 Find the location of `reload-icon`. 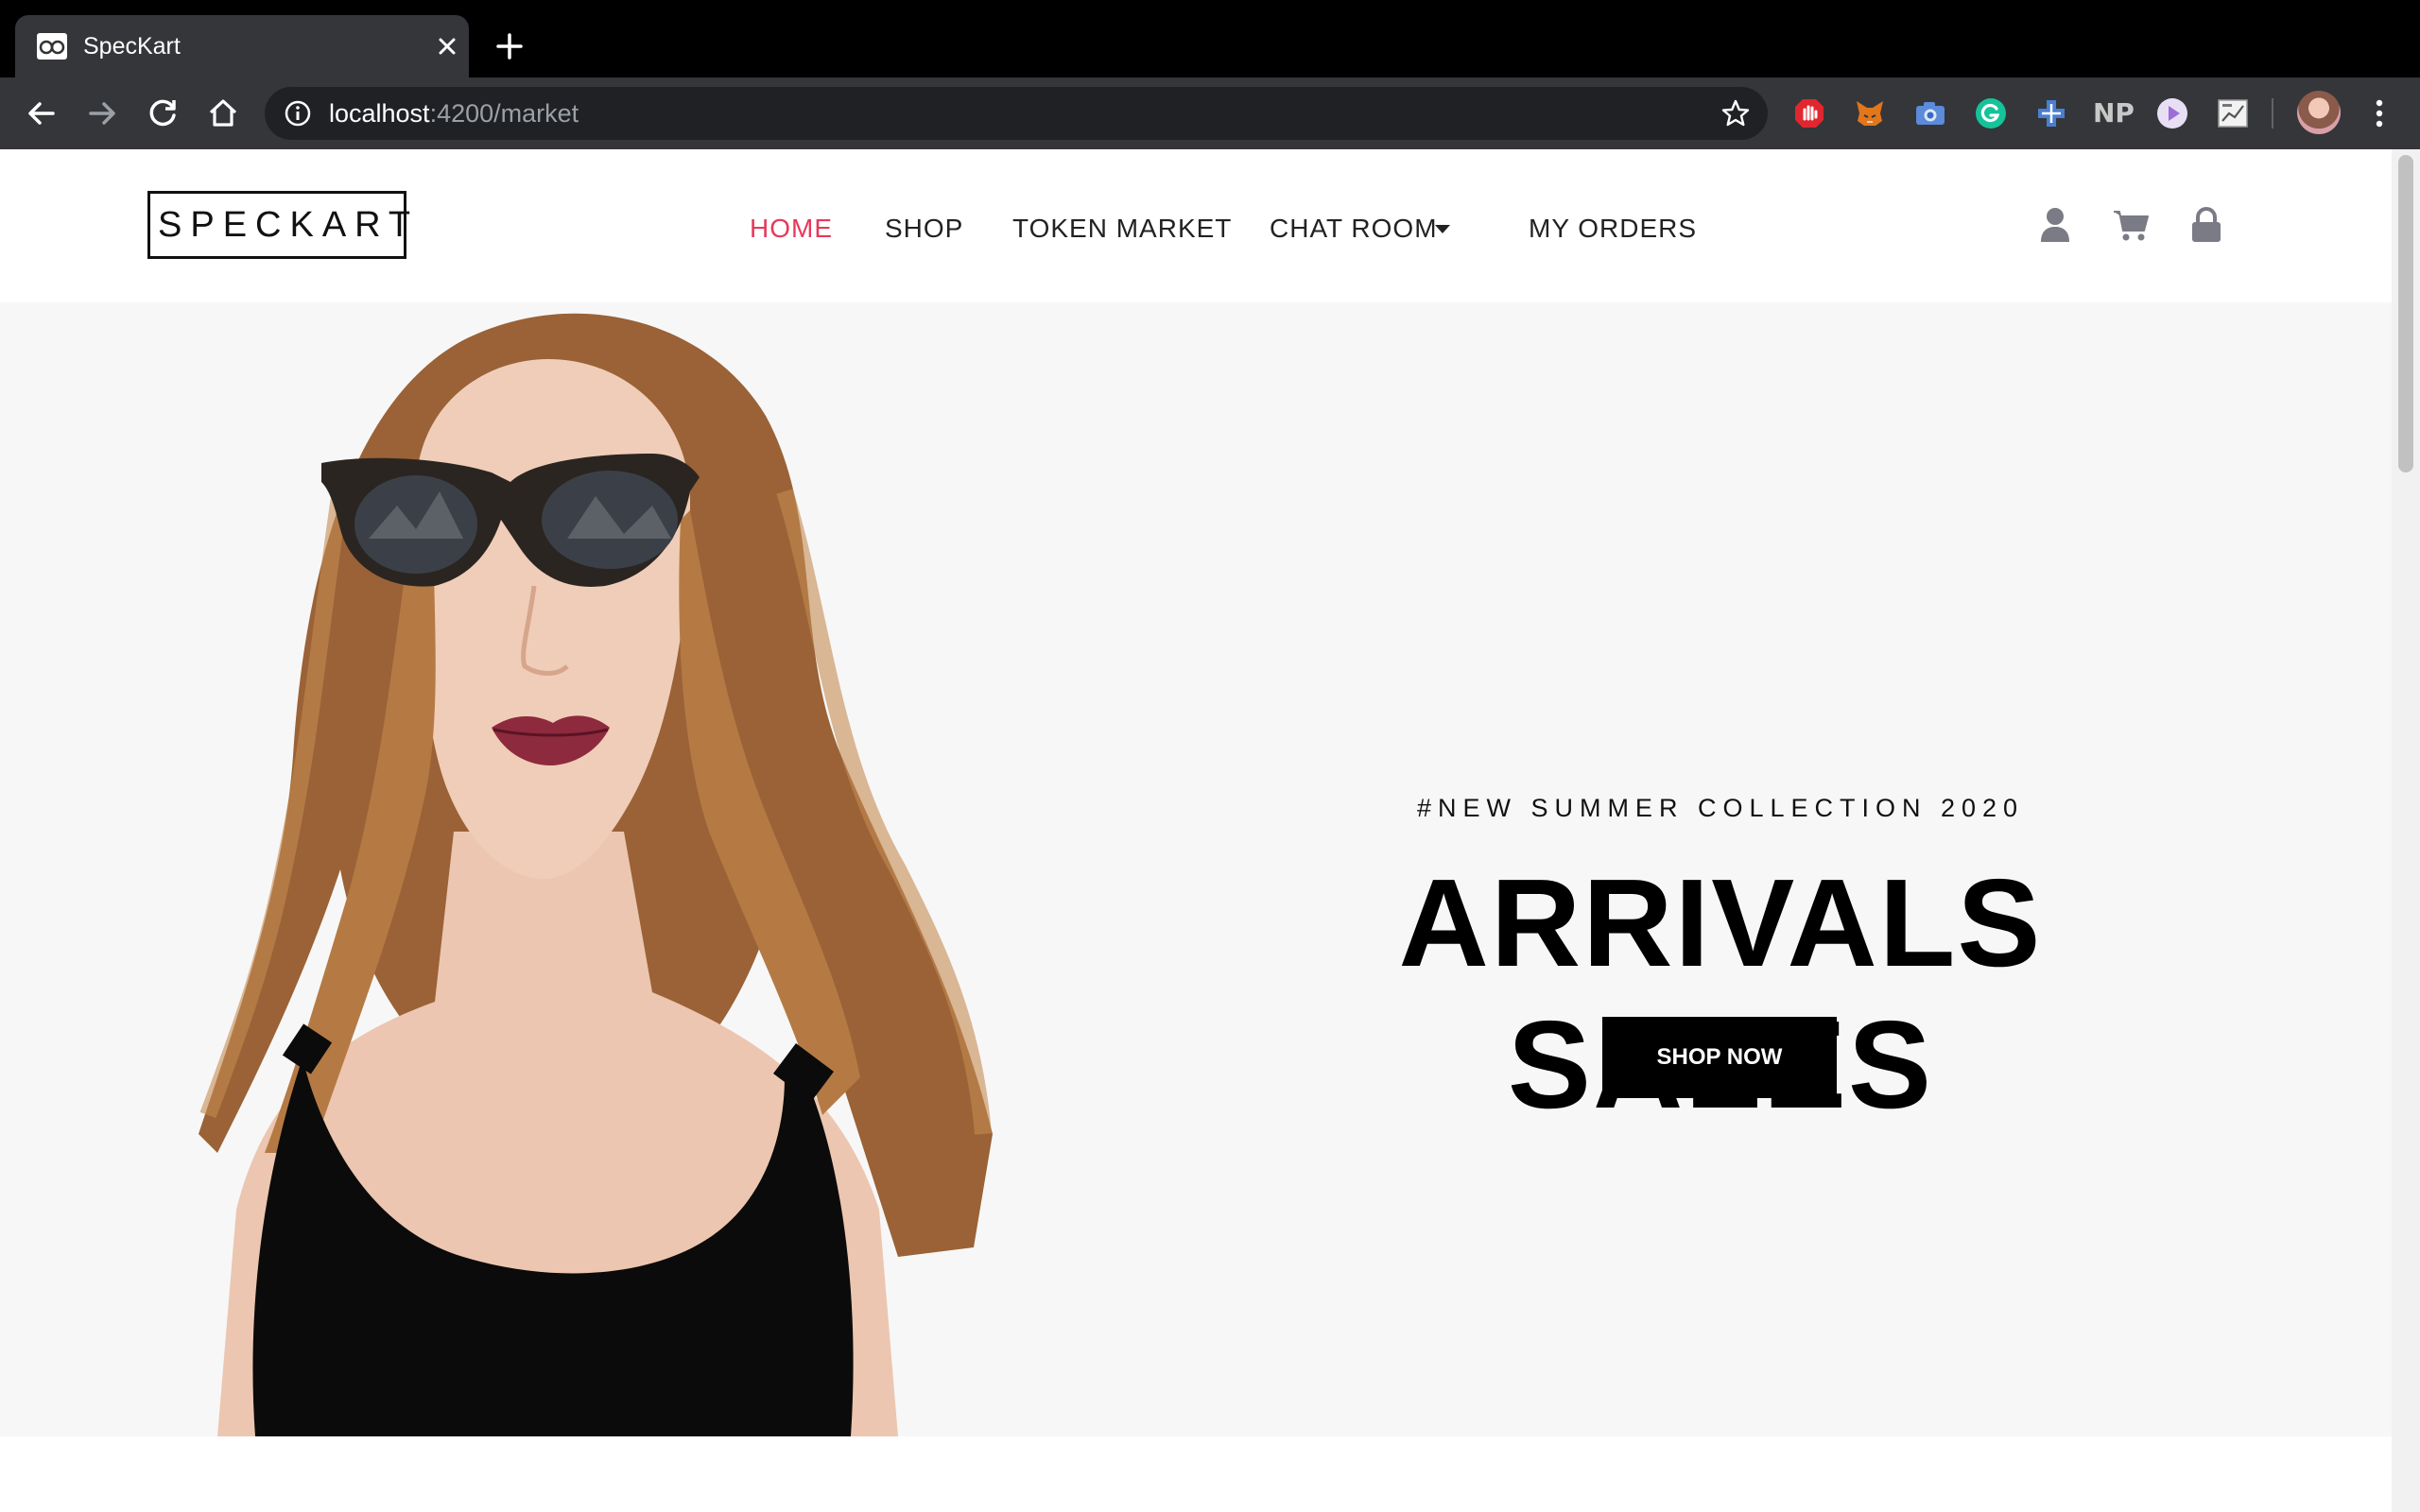

reload-icon is located at coordinates (163, 113).